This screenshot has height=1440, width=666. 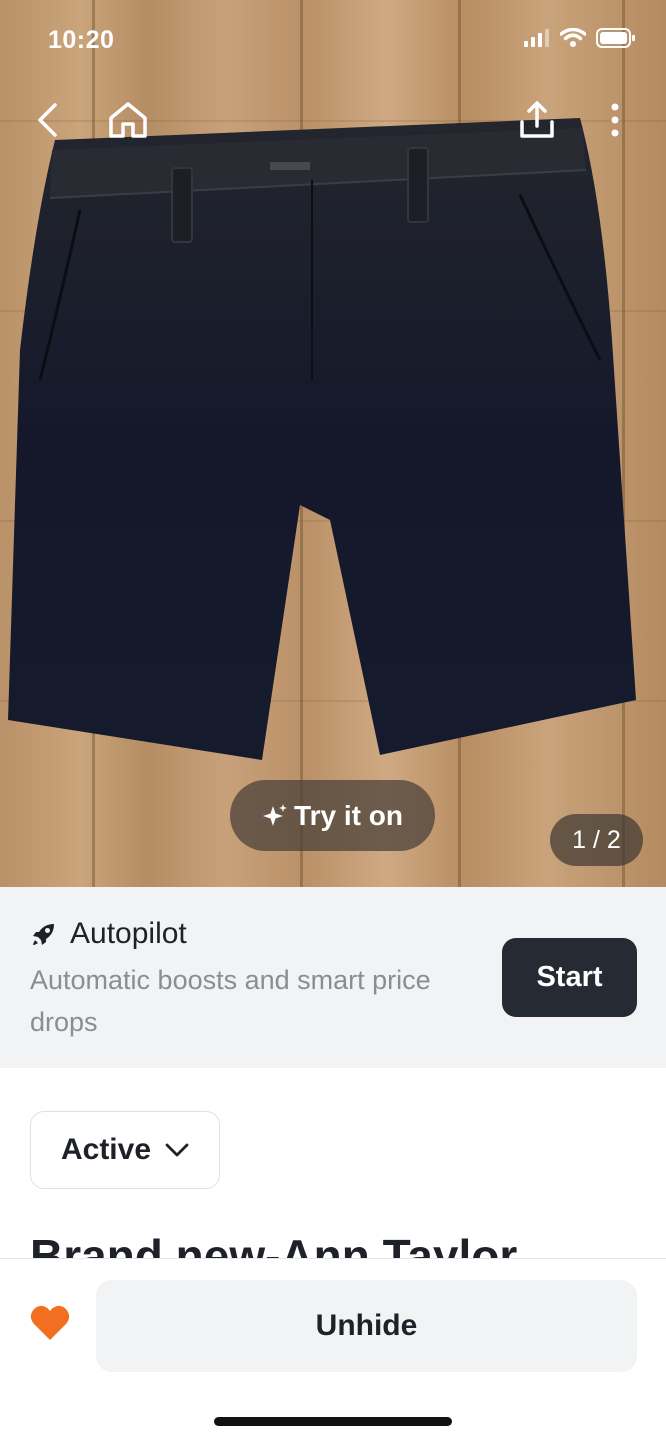 I want to click on photo-counter: 1 / 2, so click(x=596, y=840).